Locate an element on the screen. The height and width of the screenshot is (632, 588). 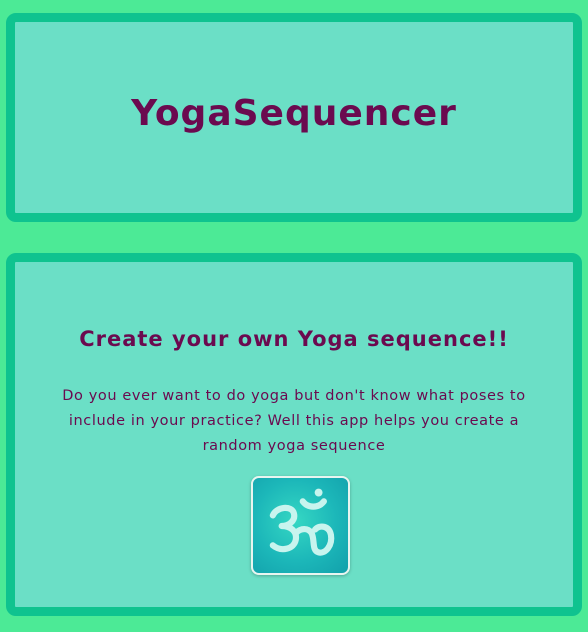
app-title: YogaSequencer is located at coordinates (294, 113).